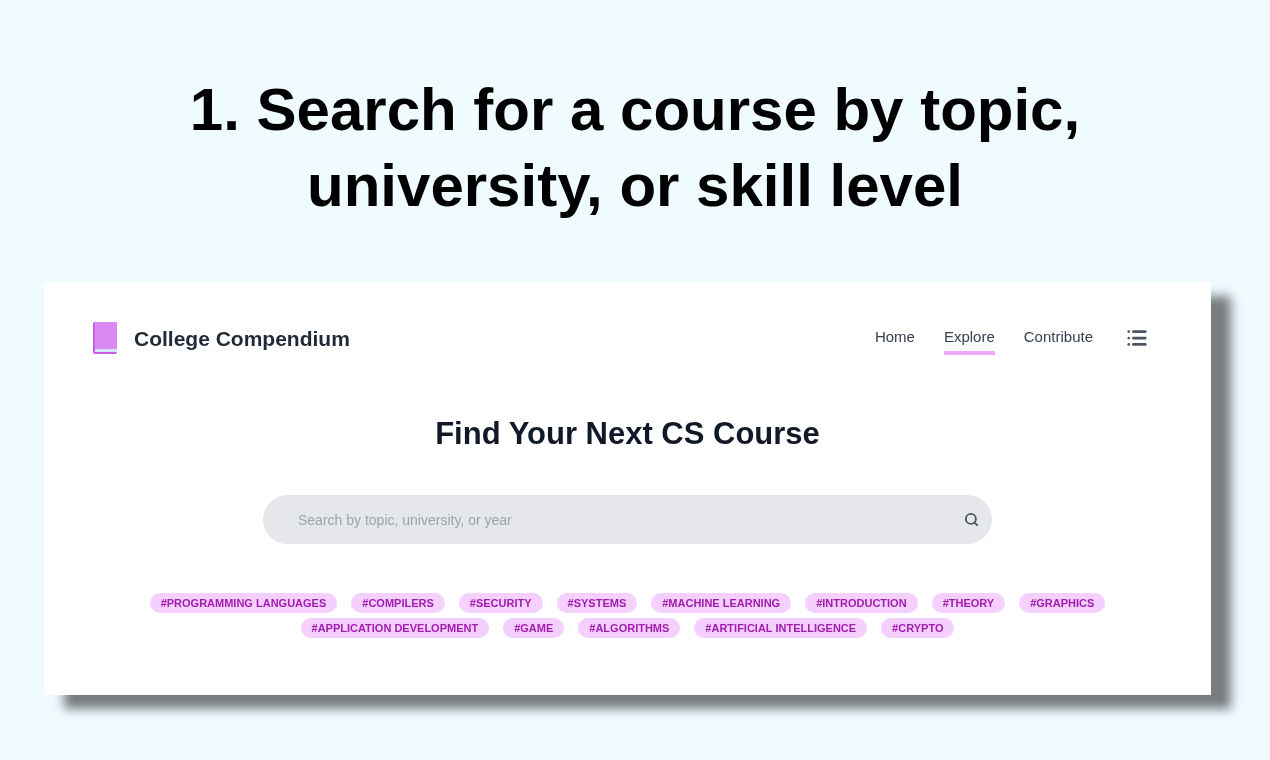 The width and height of the screenshot is (1270, 760). Describe the element at coordinates (894, 338) in the screenshot. I see `nav-link: Home` at that location.